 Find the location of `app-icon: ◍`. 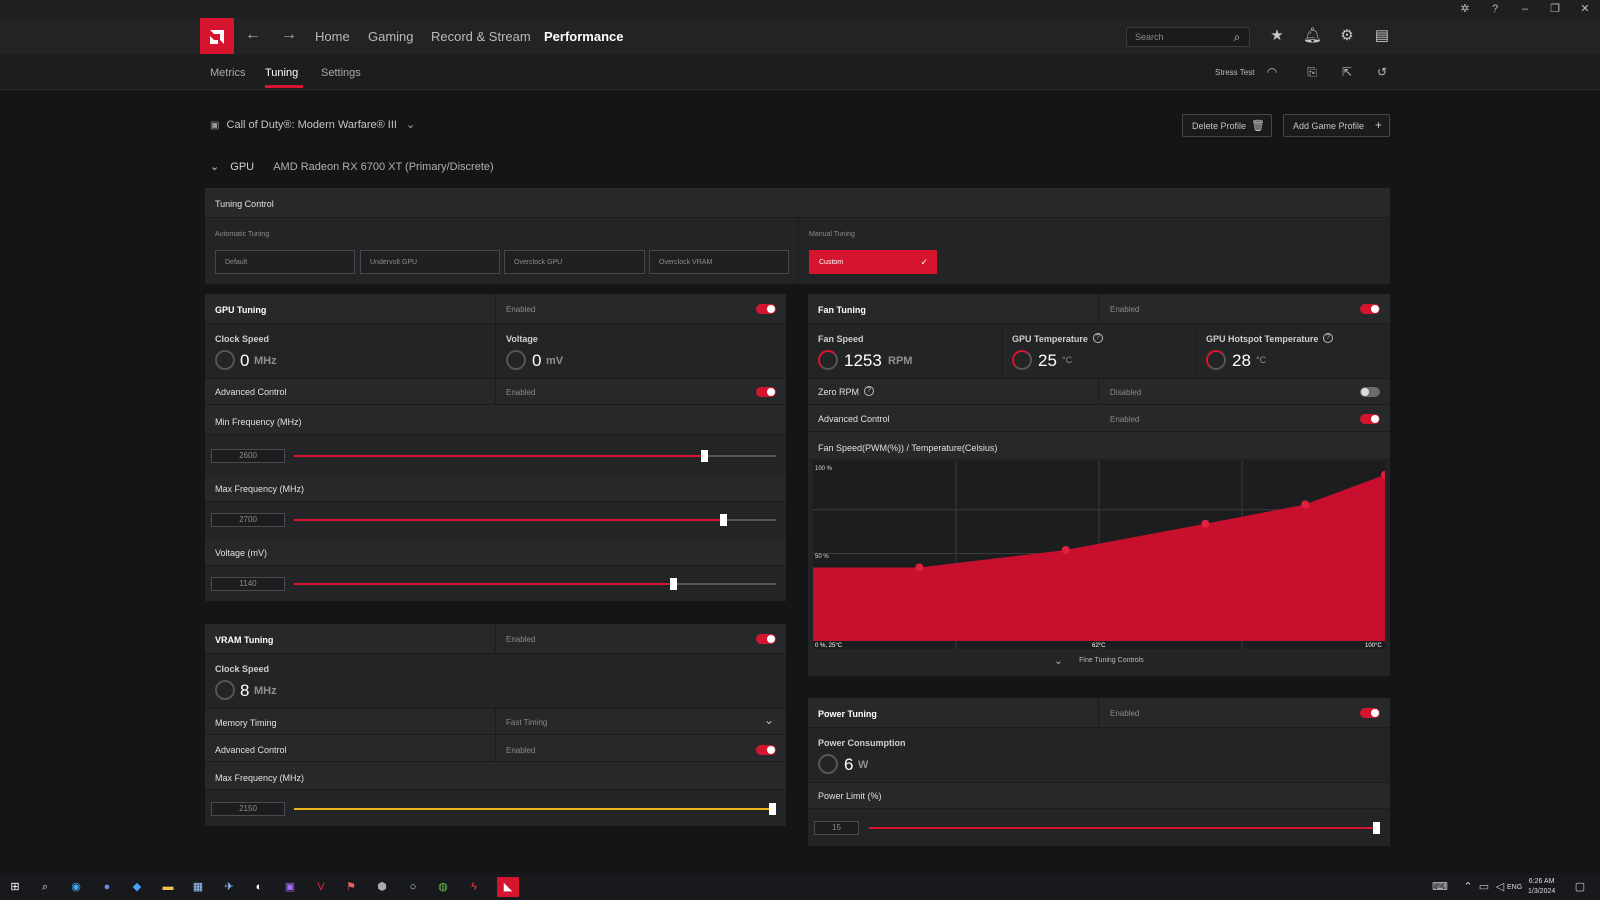

app-icon: ◍ is located at coordinates (443, 887).